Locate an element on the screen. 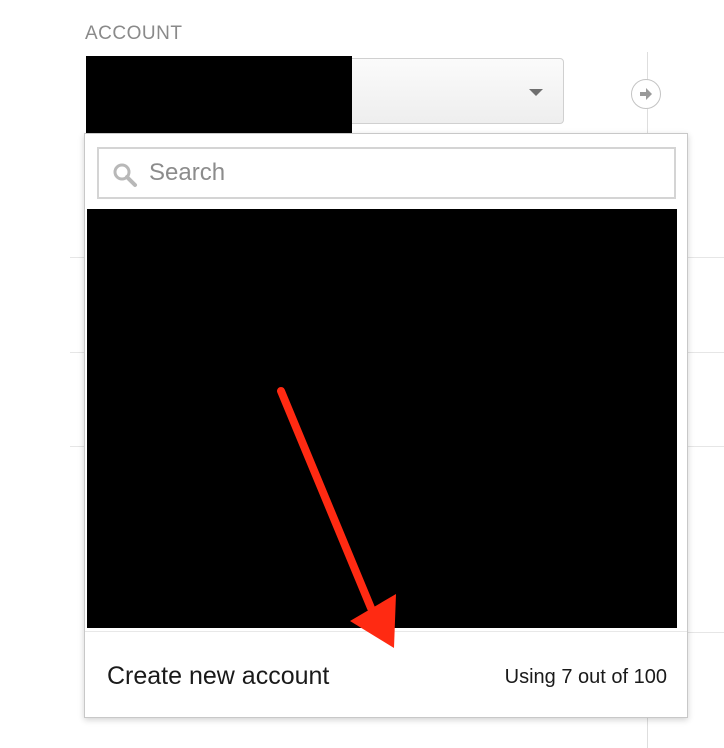  search-input is located at coordinates (404, 173).